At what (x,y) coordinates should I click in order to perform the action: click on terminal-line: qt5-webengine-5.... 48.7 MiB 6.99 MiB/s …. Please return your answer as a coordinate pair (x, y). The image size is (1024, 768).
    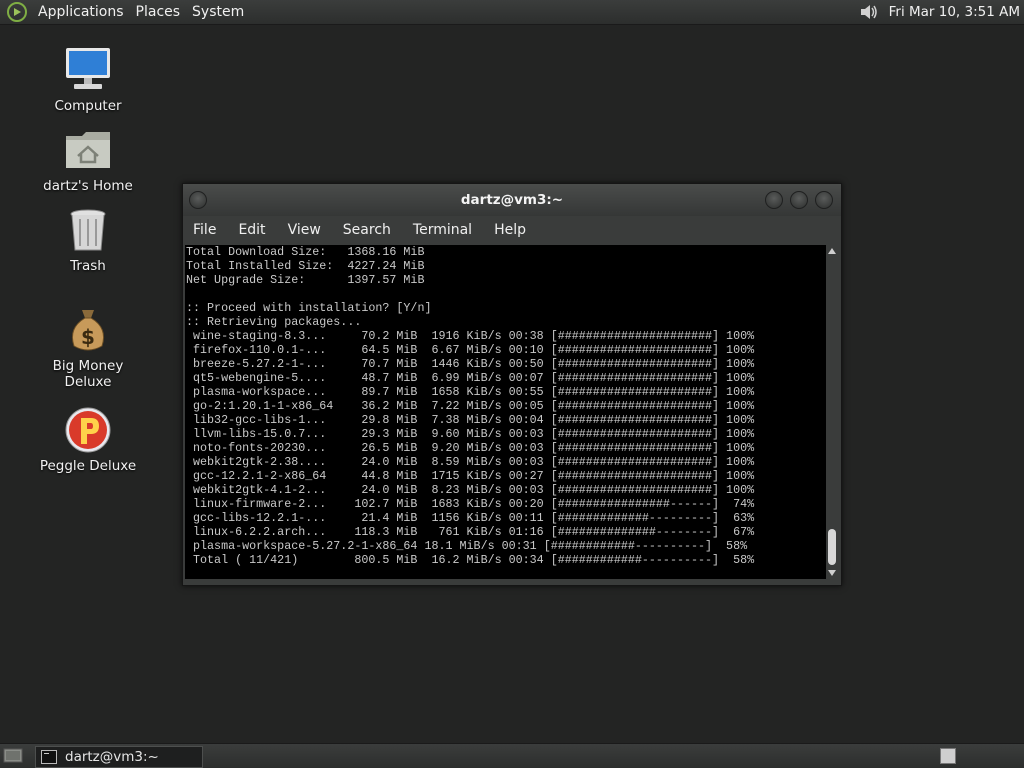
    Looking at the image, I should click on (470, 378).